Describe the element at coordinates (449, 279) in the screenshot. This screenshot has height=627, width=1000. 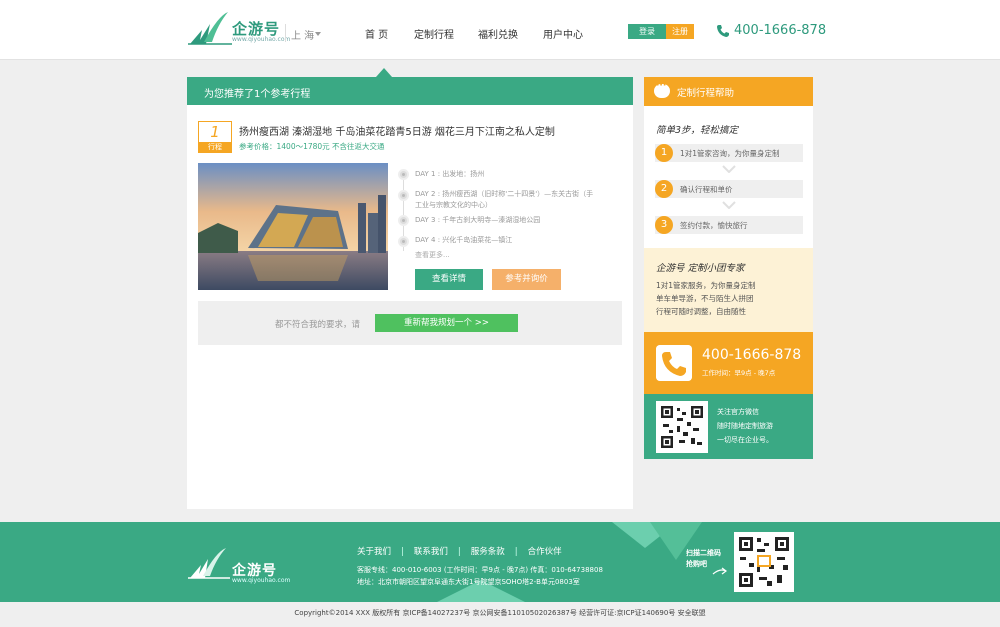
I see `view-details-button: 查看详情` at that location.